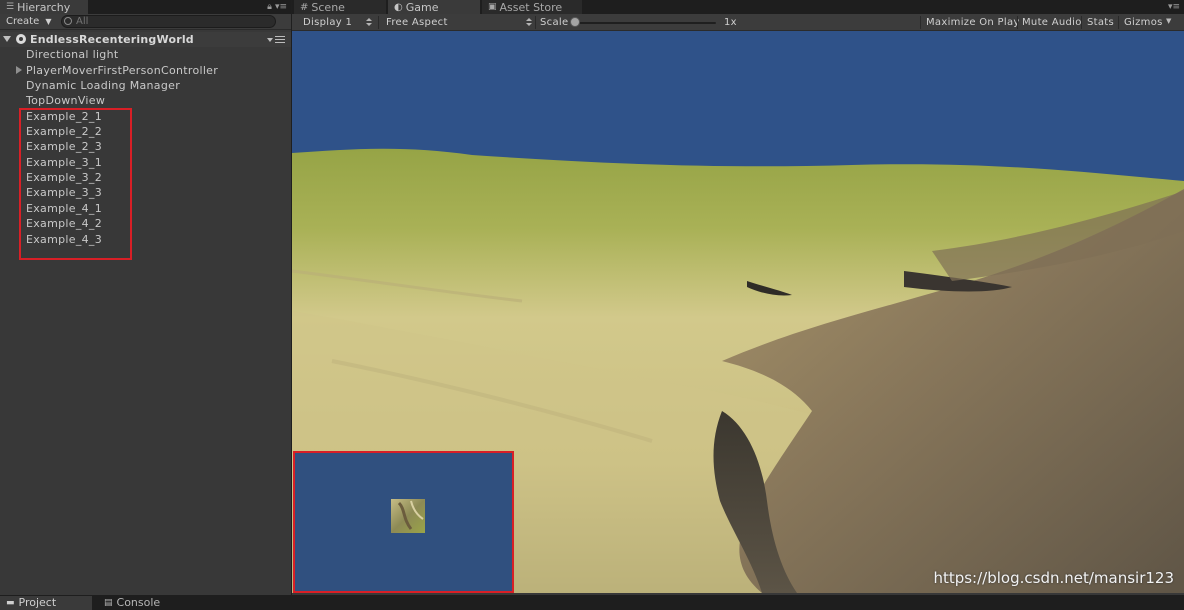  Describe the element at coordinates (492, 6) in the screenshot. I see `shopping-bag-icon: ▣` at that location.